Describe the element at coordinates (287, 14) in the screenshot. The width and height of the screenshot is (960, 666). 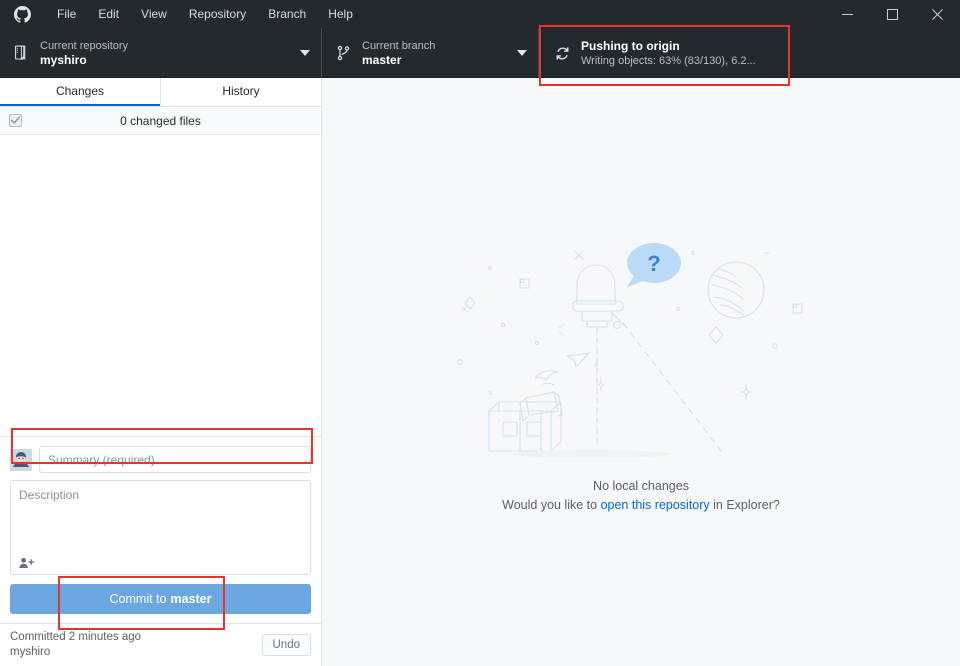
I see `menu-item-branch: Branch` at that location.